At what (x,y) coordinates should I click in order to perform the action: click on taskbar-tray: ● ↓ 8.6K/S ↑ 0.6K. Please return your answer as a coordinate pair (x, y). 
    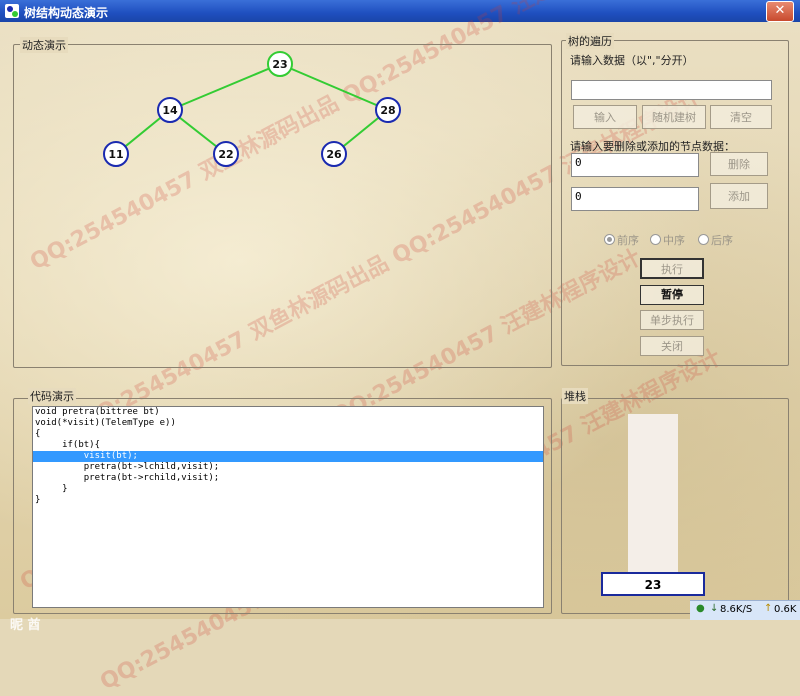
    Looking at the image, I should click on (745, 610).